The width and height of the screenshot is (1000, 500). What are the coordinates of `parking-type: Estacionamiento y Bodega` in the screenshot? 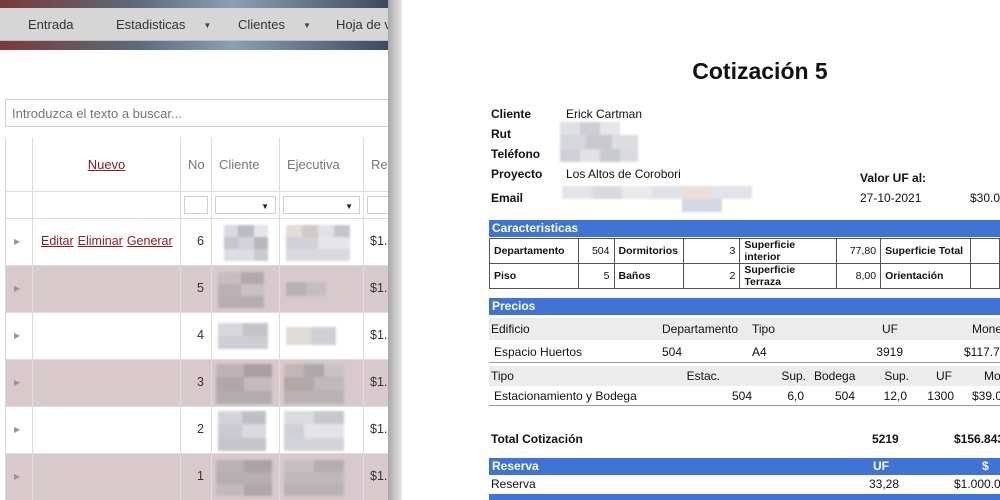 It's located at (565, 396).